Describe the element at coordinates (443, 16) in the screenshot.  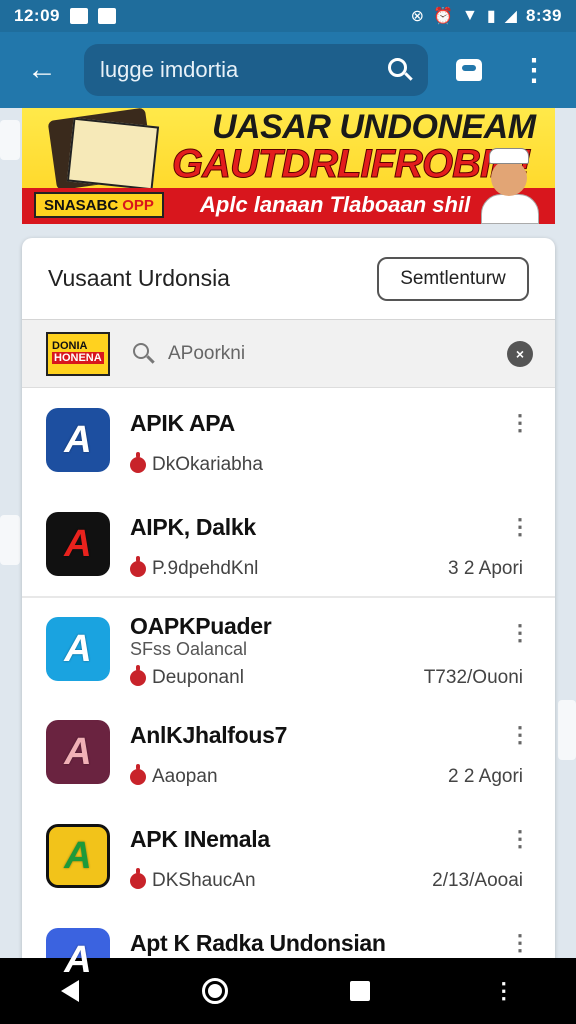
I see `alarm-icon: ⏰` at that location.